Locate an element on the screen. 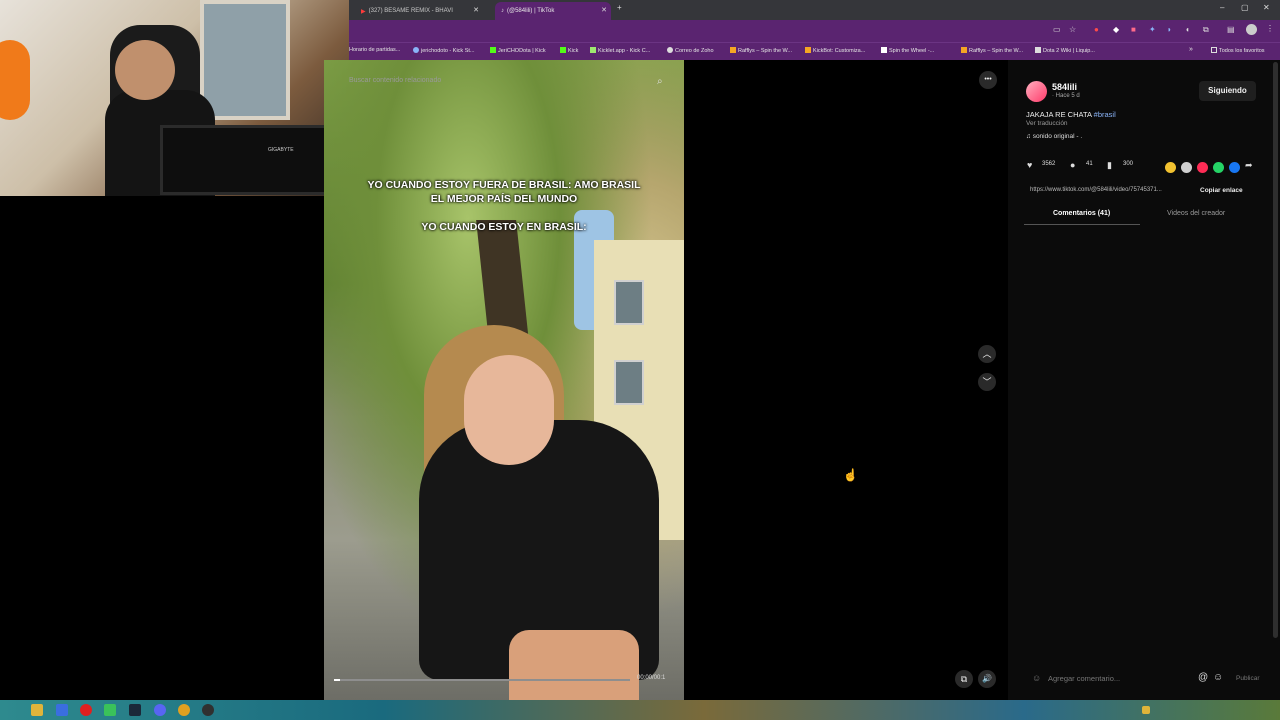 Image resolution: width=1280 pixels, height=720 pixels. cast-icon: ▭ is located at coordinates (1057, 29).